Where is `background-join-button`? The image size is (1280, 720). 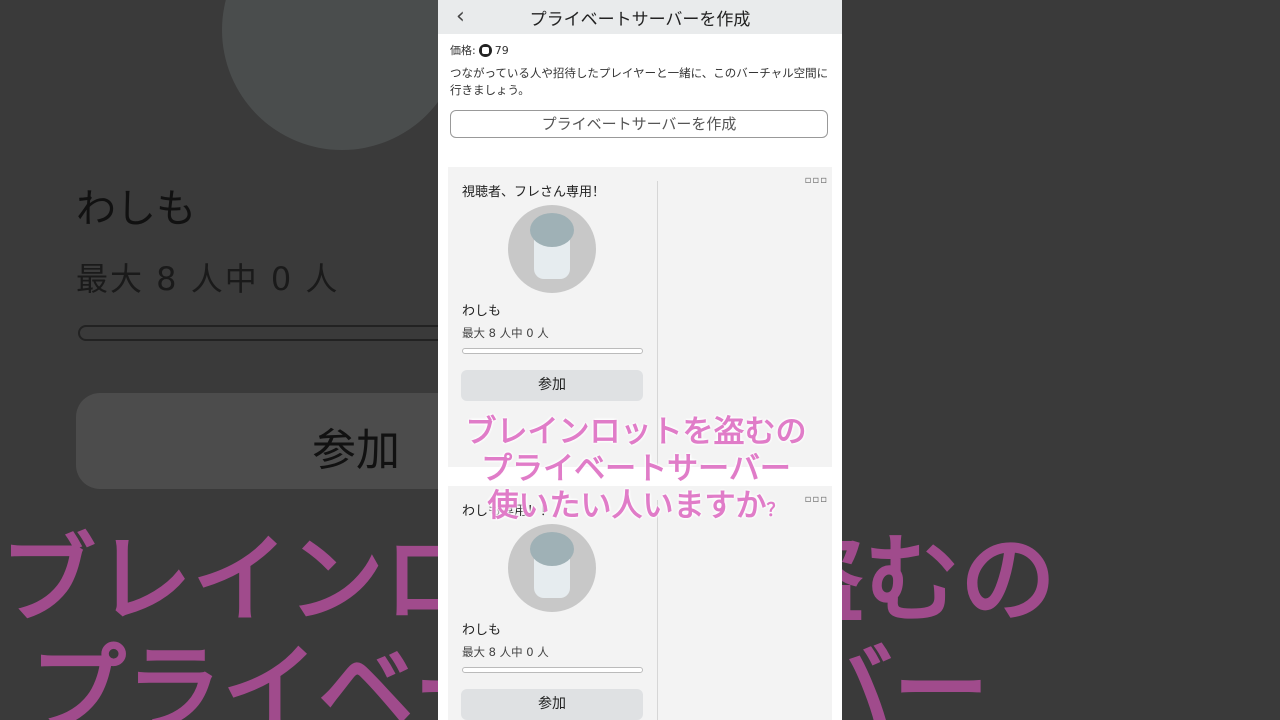 background-join-button is located at coordinates (286, 441).